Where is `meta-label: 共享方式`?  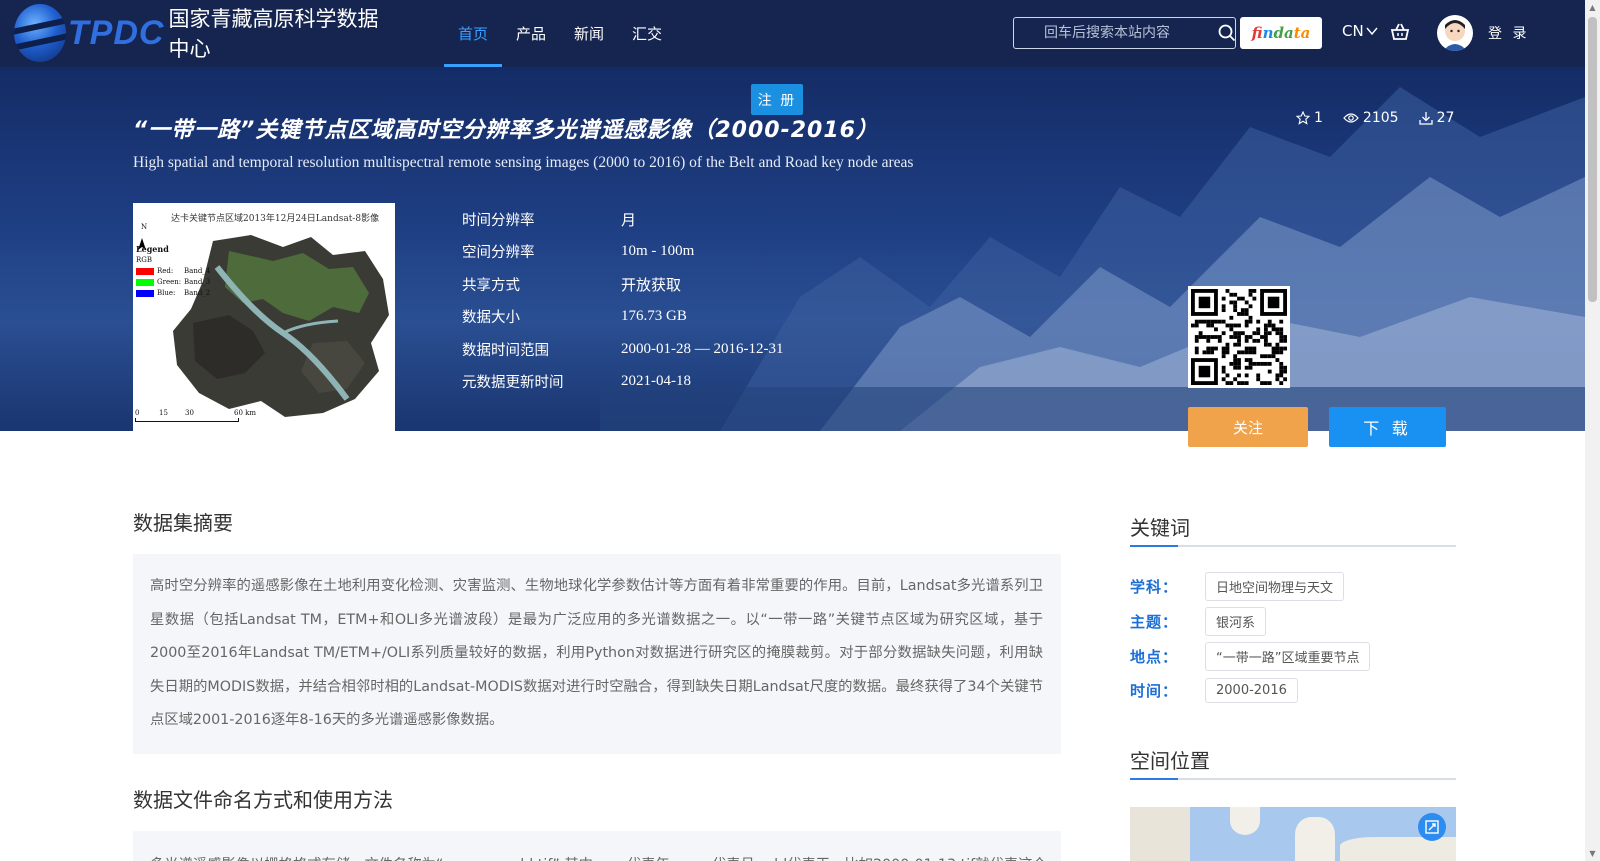 meta-label: 共享方式 is located at coordinates (491, 285).